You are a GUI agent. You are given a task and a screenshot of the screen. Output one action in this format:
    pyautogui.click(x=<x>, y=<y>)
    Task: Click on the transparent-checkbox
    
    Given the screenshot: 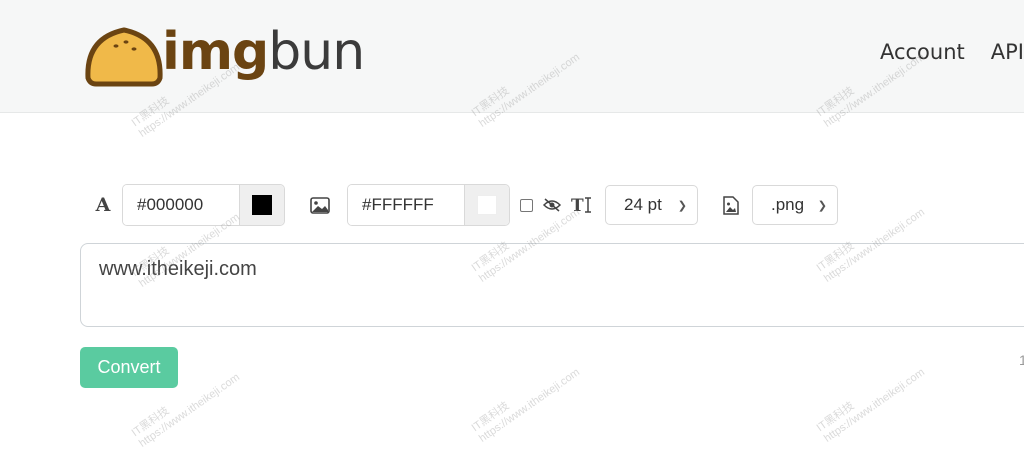 What is the action you would take?
    pyautogui.click(x=526, y=205)
    